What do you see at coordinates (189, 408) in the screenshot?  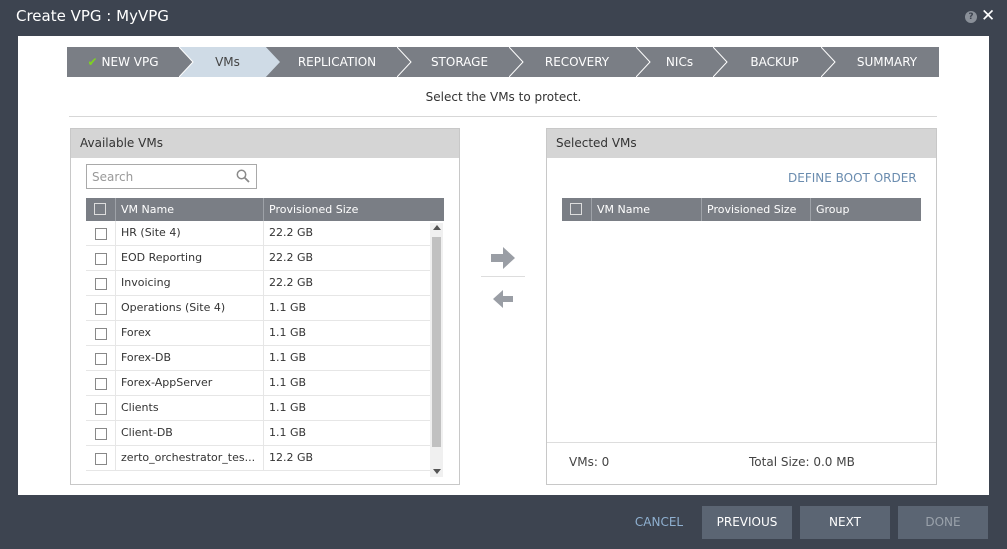 I see `vm-name: Clients` at bounding box center [189, 408].